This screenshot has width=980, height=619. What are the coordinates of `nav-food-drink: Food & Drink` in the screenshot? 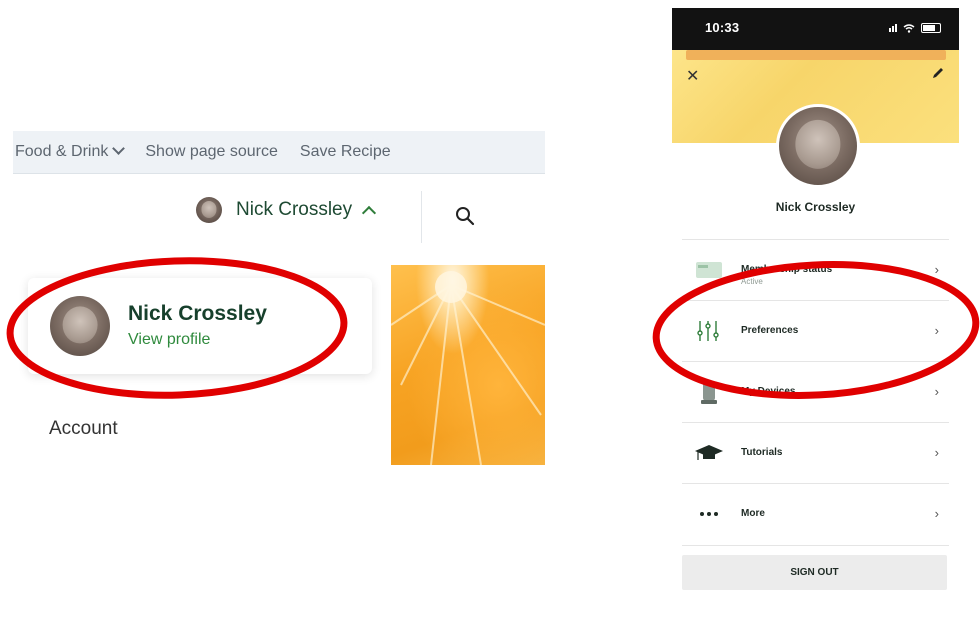 It's located at (70, 151).